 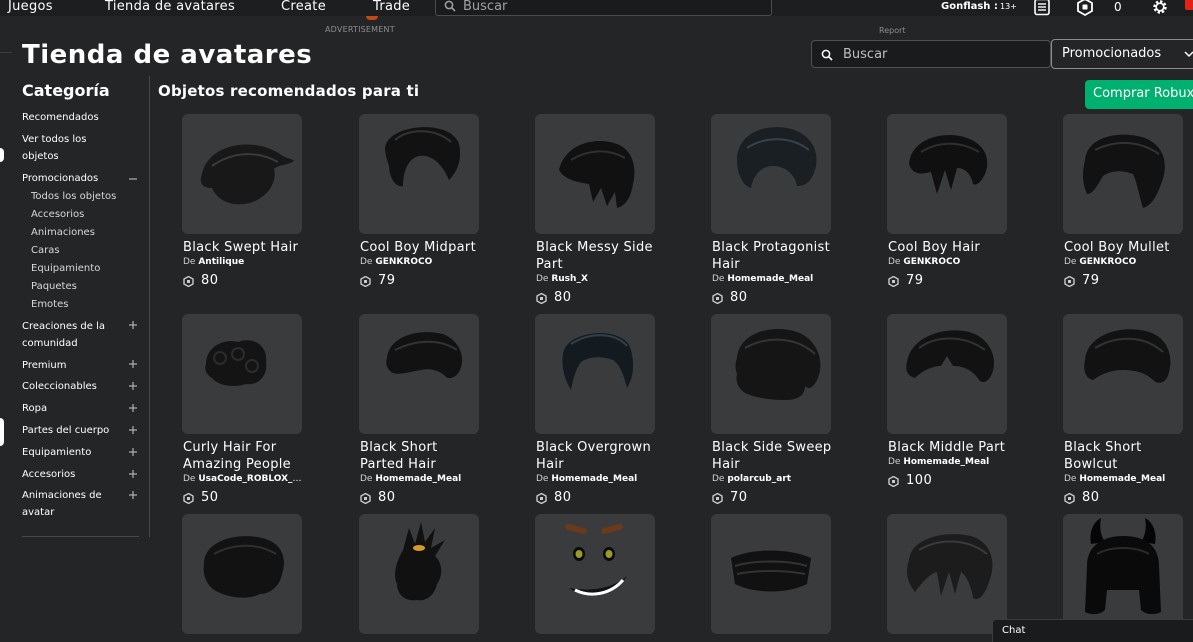 I want to click on nav-link-create: Create, so click(x=303, y=7).